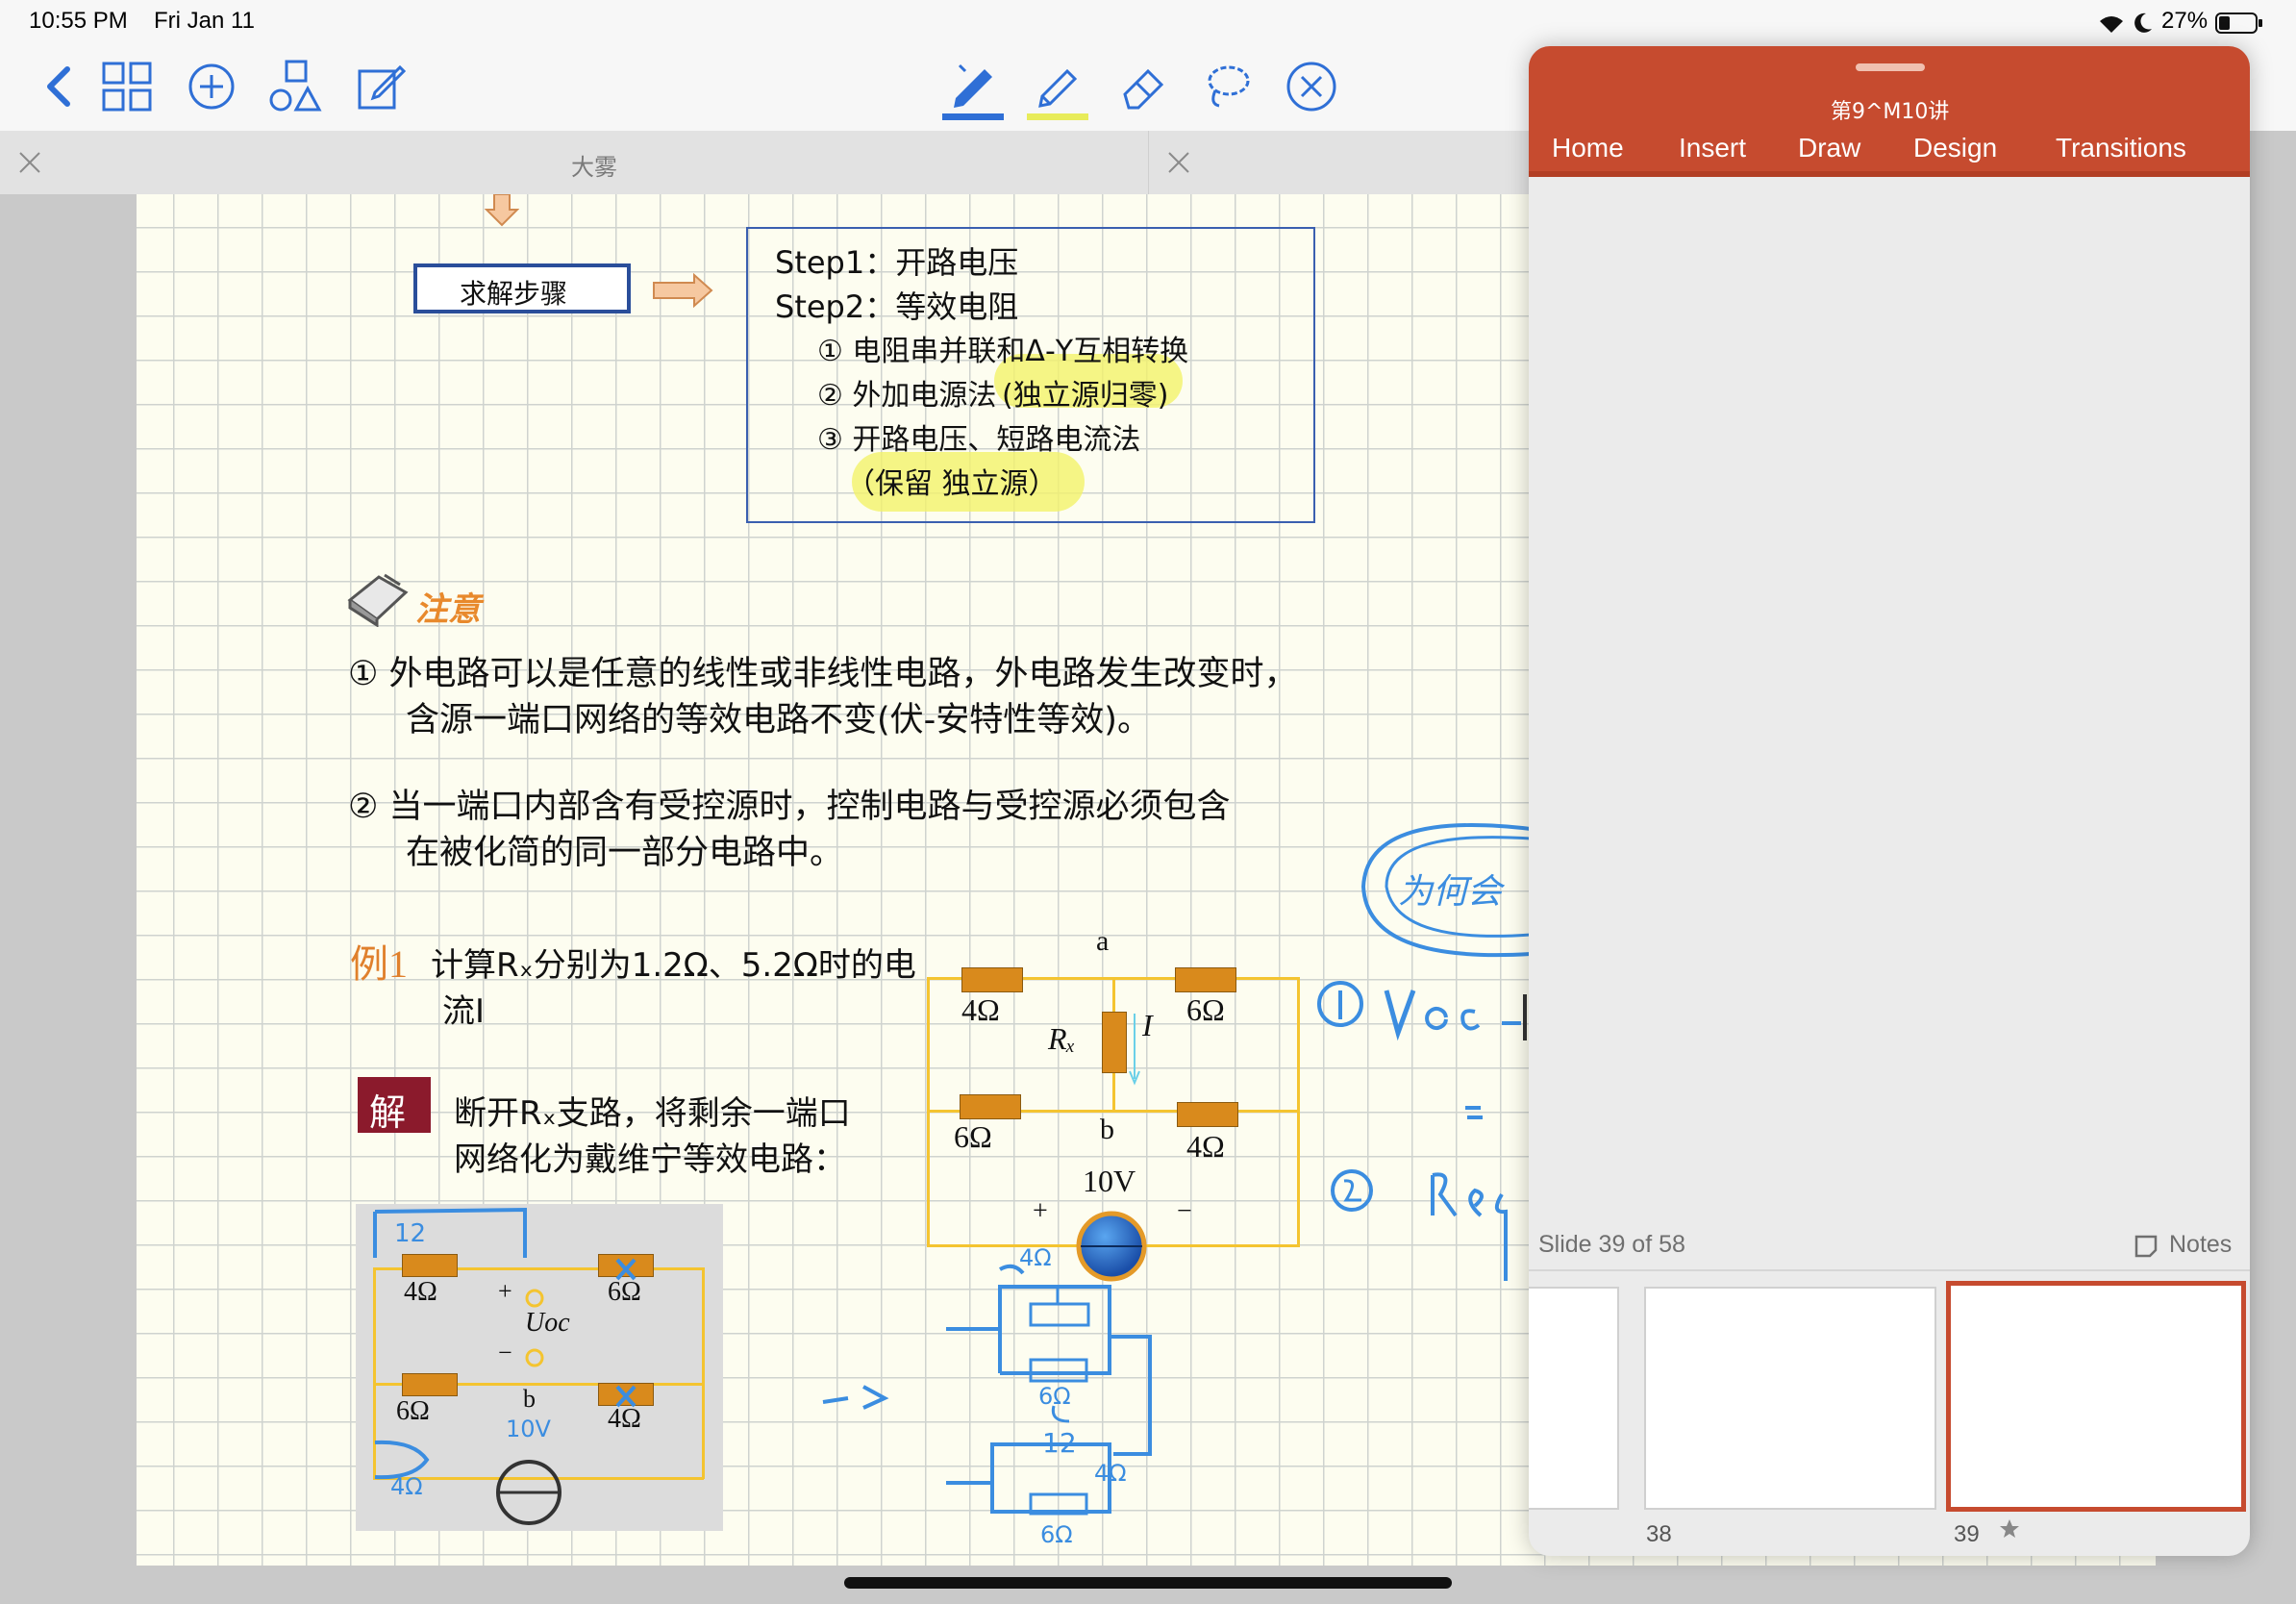  Describe the element at coordinates (1588, 148) in the screenshot. I see `ppt-tab-home: Home` at that location.